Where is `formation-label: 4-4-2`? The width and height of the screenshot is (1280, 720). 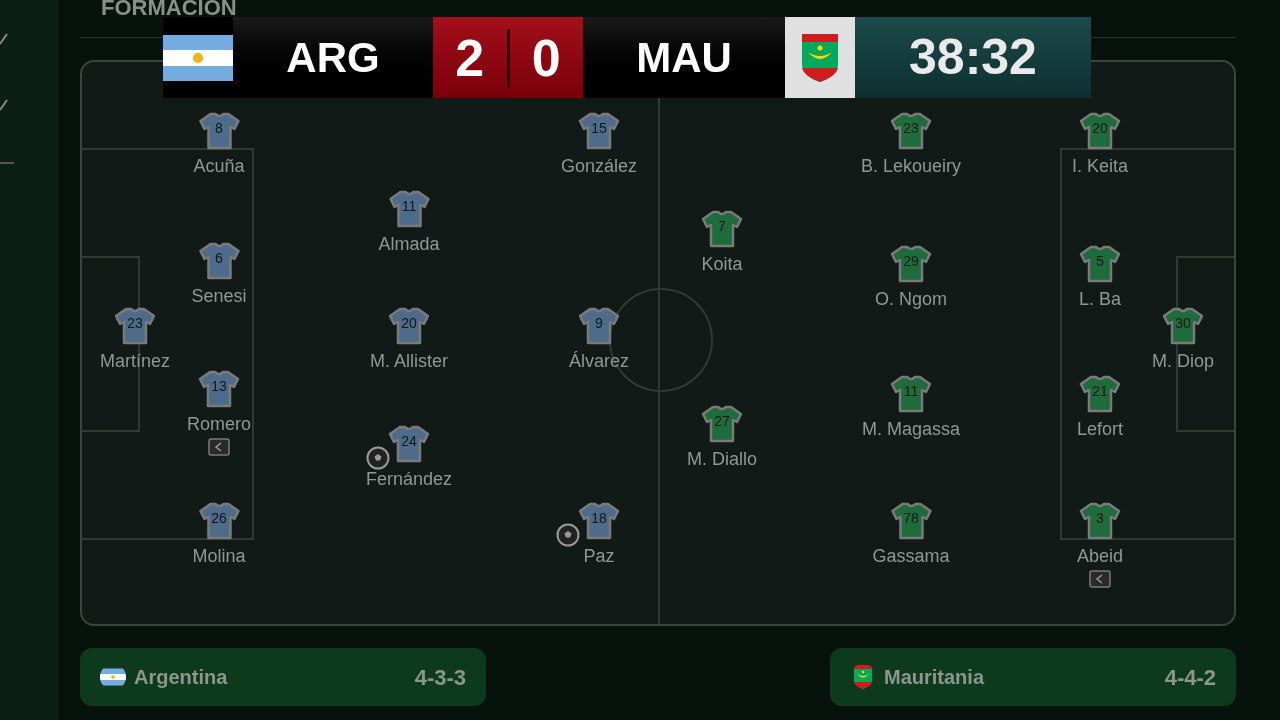 formation-label: 4-4-2 is located at coordinates (1190, 677).